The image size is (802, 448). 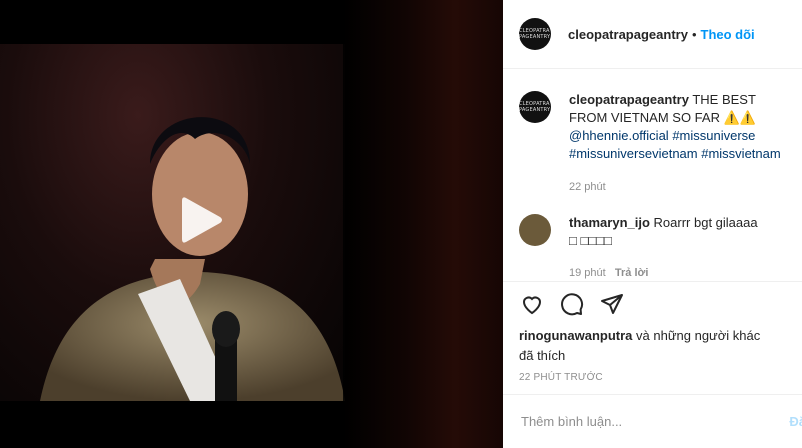 What do you see at coordinates (572, 304) in the screenshot?
I see `comment-icon` at bounding box center [572, 304].